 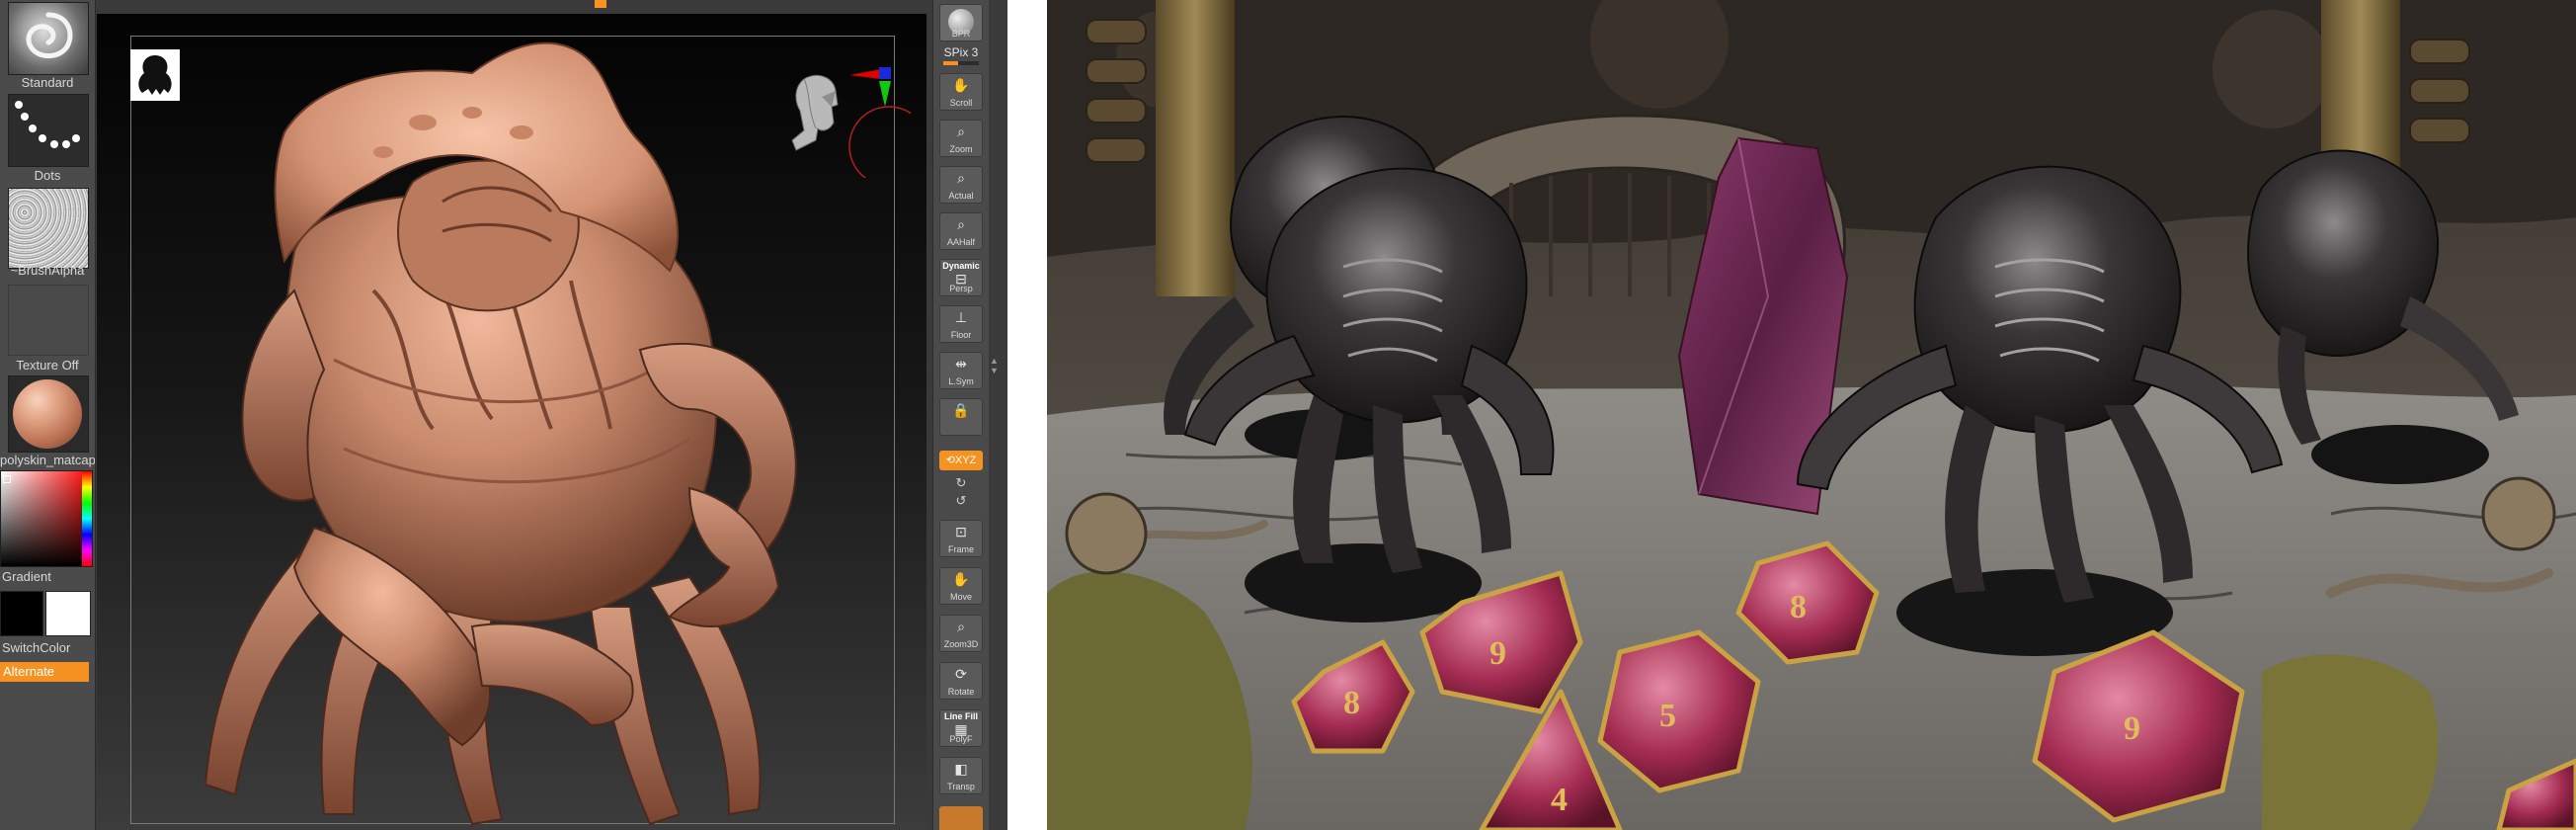 I want to click on lower-button-label: Zoom3D, so click(x=961, y=644).